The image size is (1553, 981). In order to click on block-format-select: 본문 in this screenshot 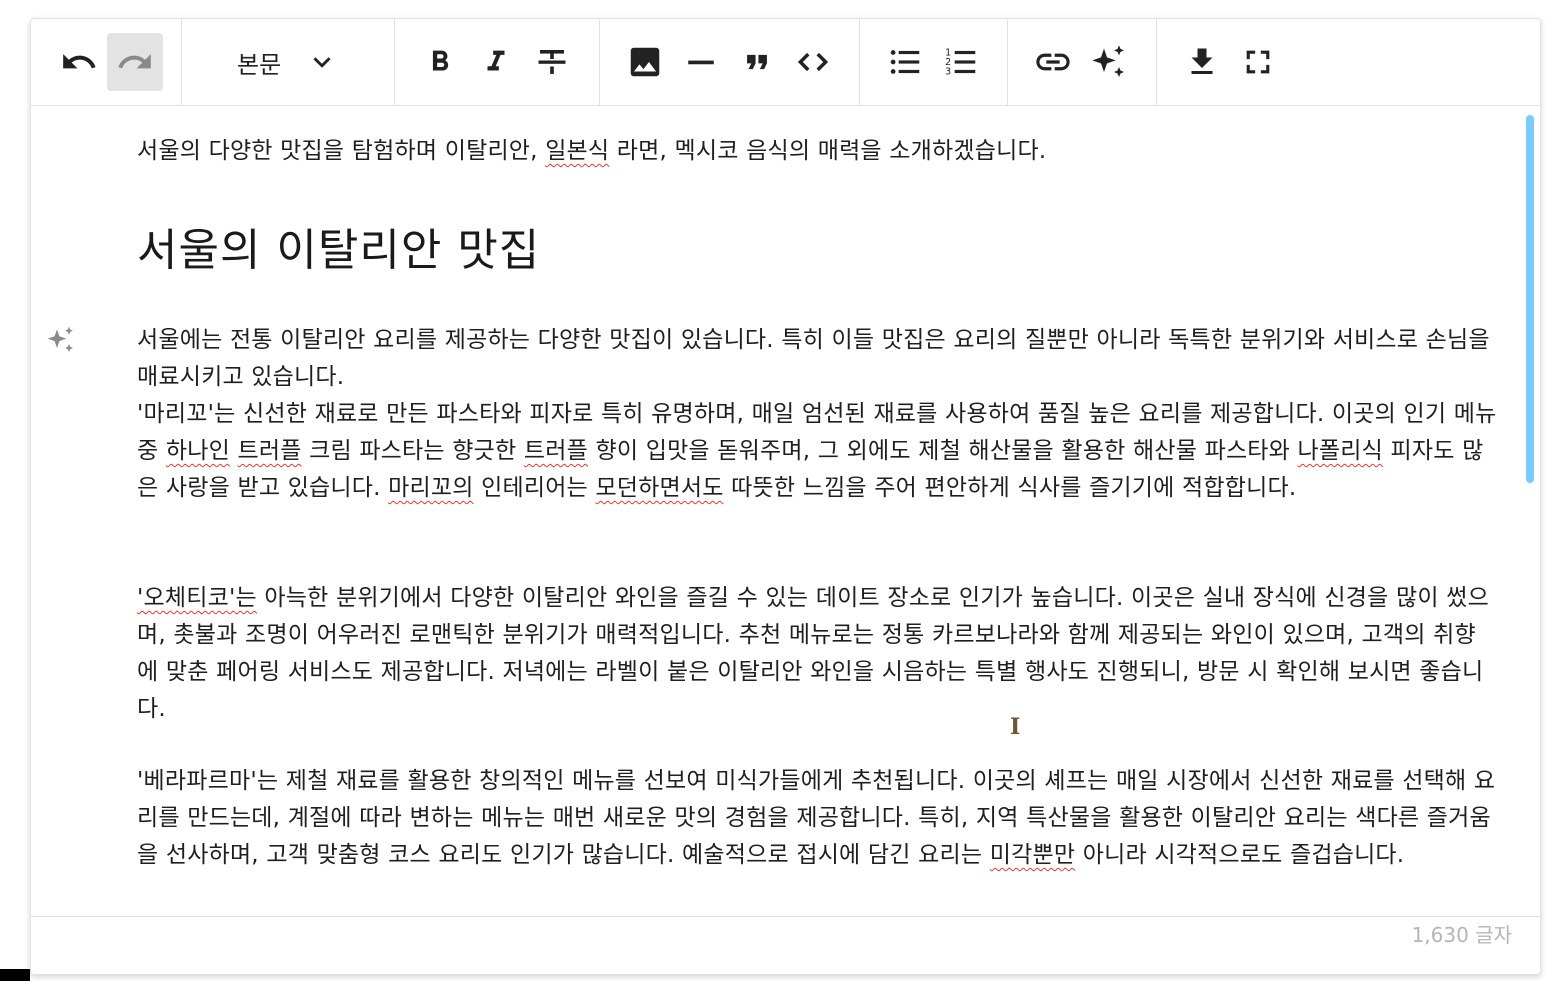, I will do `click(317, 62)`.